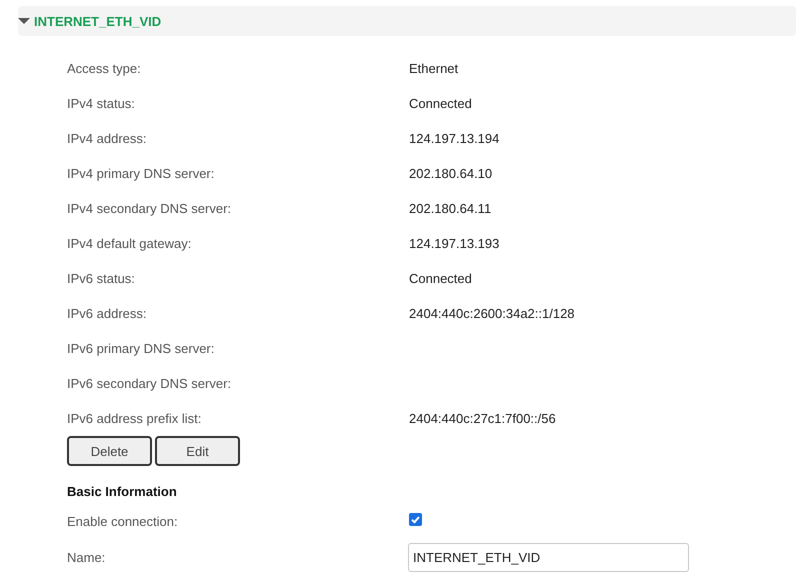 Image resolution: width=796 pixels, height=583 pixels. What do you see at coordinates (149, 208) in the screenshot?
I see `field-label: IPv4 secondary DNS server:` at bounding box center [149, 208].